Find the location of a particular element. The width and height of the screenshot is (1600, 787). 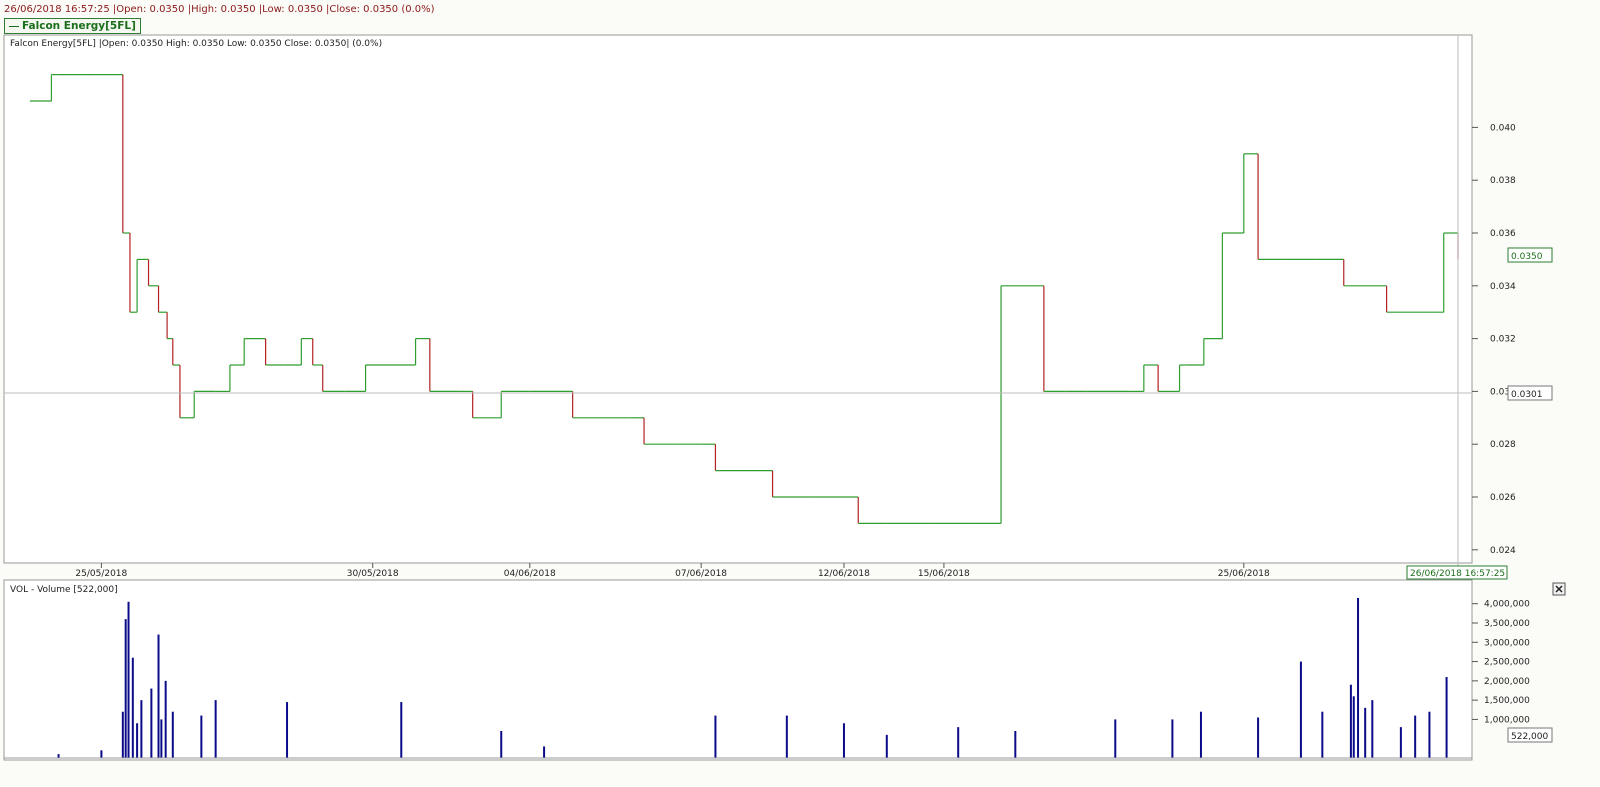

last-price-label: 0.0350 is located at coordinates (1527, 257).